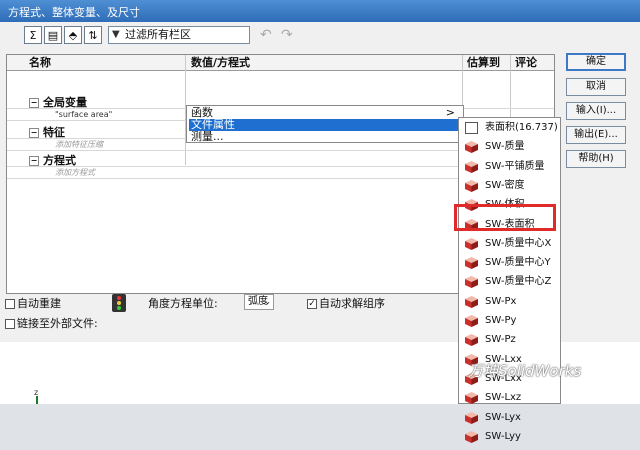 This screenshot has width=640, height=450. What do you see at coordinates (471, 128) in the screenshot?
I see `property-sheet-icon` at bounding box center [471, 128].